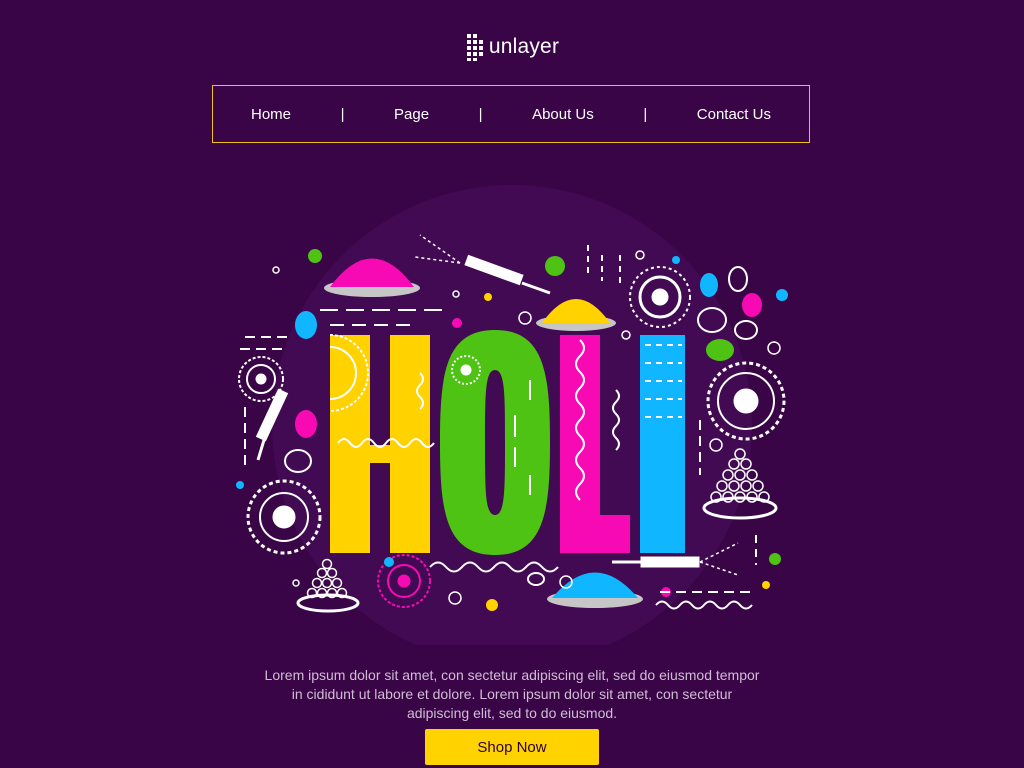 The width and height of the screenshot is (1024, 768). Describe the element at coordinates (271, 114) in the screenshot. I see `nav-item-home: Home` at that location.